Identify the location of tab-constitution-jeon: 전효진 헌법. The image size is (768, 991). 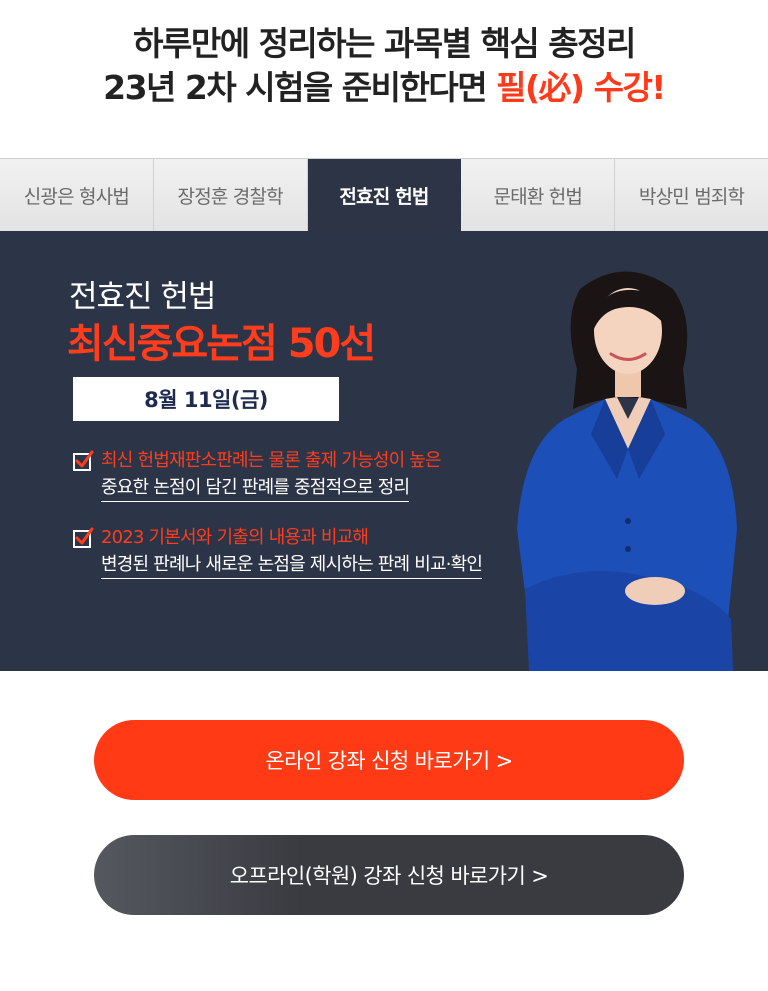
(384, 195).